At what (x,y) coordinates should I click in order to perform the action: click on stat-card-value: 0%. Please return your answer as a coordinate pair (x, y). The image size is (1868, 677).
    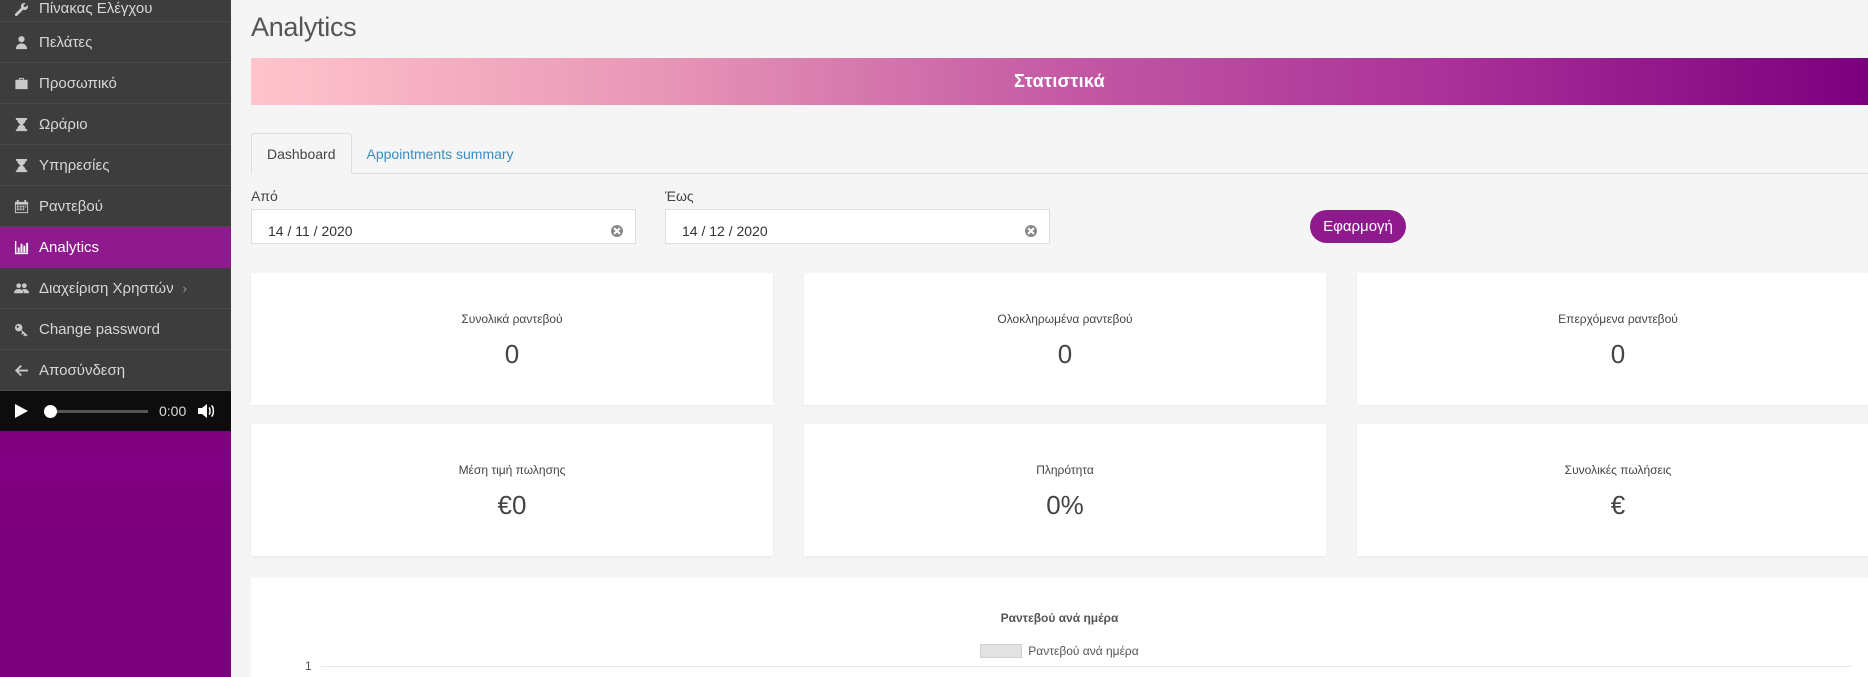
    Looking at the image, I should click on (1065, 505).